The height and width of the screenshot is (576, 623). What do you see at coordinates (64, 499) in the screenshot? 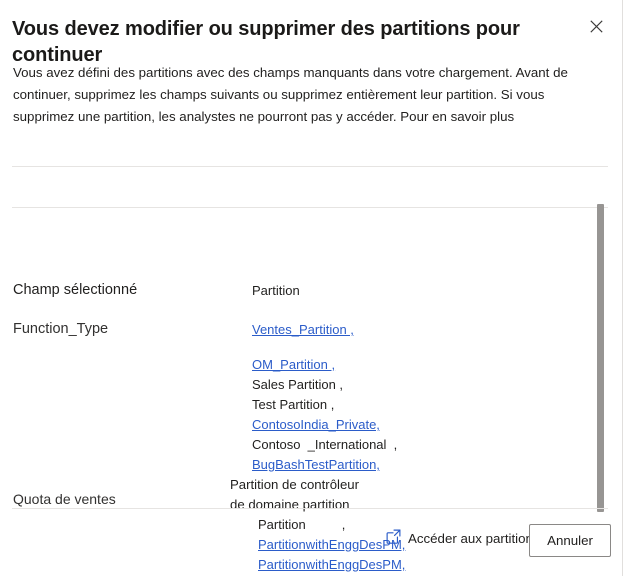
I see `table-row-field-sales-quota: Quota de ventes` at bounding box center [64, 499].